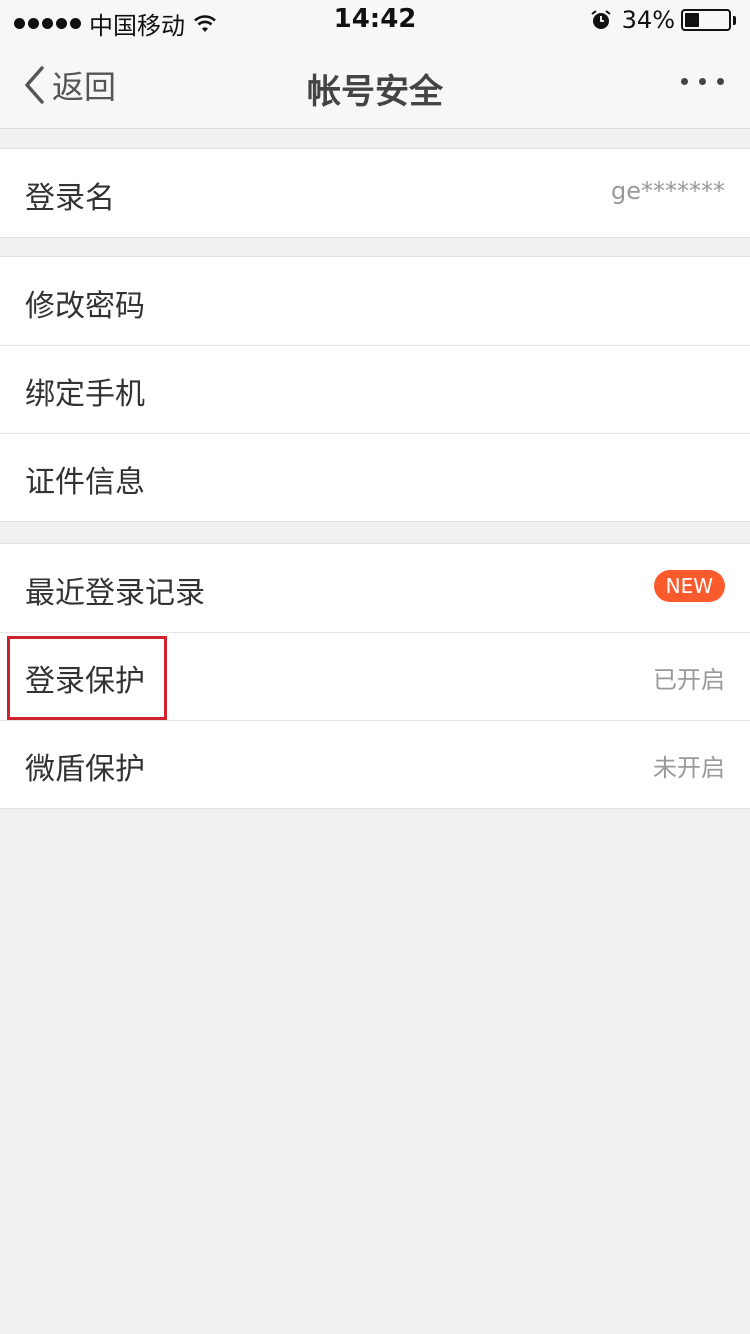 This screenshot has width=750, height=1334. I want to click on alarm-icon, so click(601, 19).